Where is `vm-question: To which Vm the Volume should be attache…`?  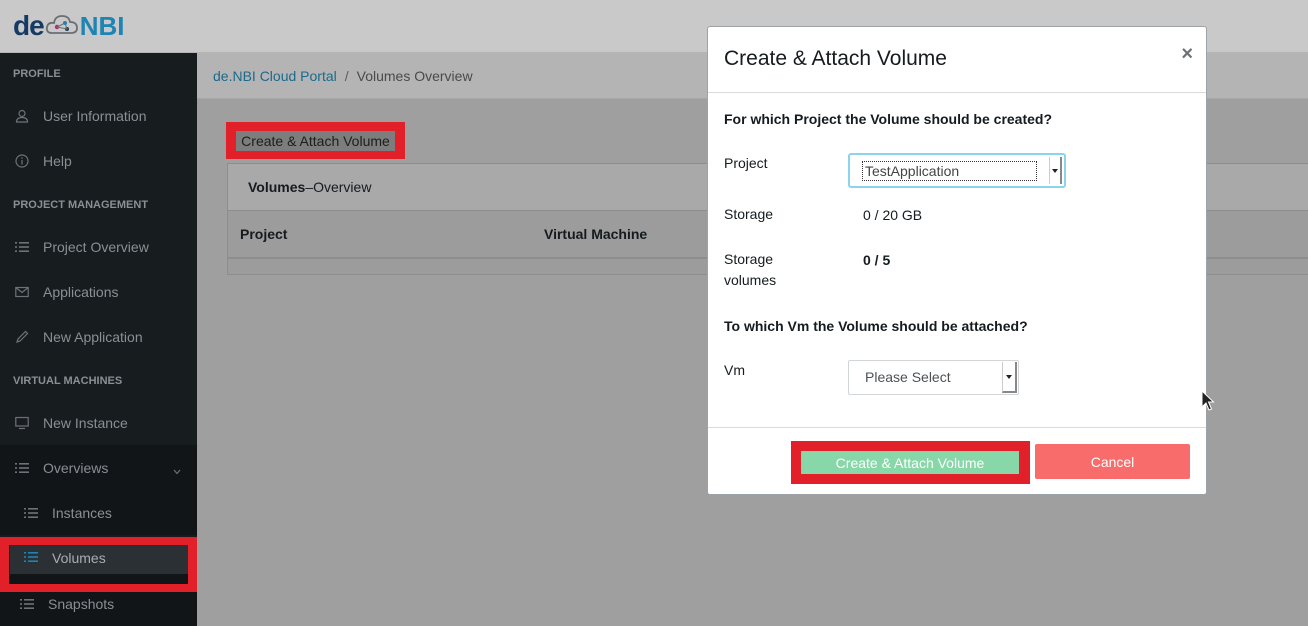 vm-question: To which Vm the Volume should be attache… is located at coordinates (876, 326).